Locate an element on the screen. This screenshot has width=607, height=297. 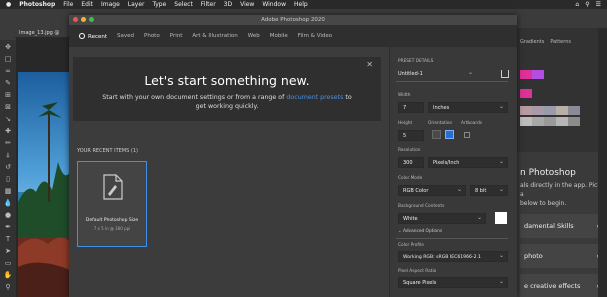
stamp-tool-icon: ⍋ is located at coordinates (8, 155).